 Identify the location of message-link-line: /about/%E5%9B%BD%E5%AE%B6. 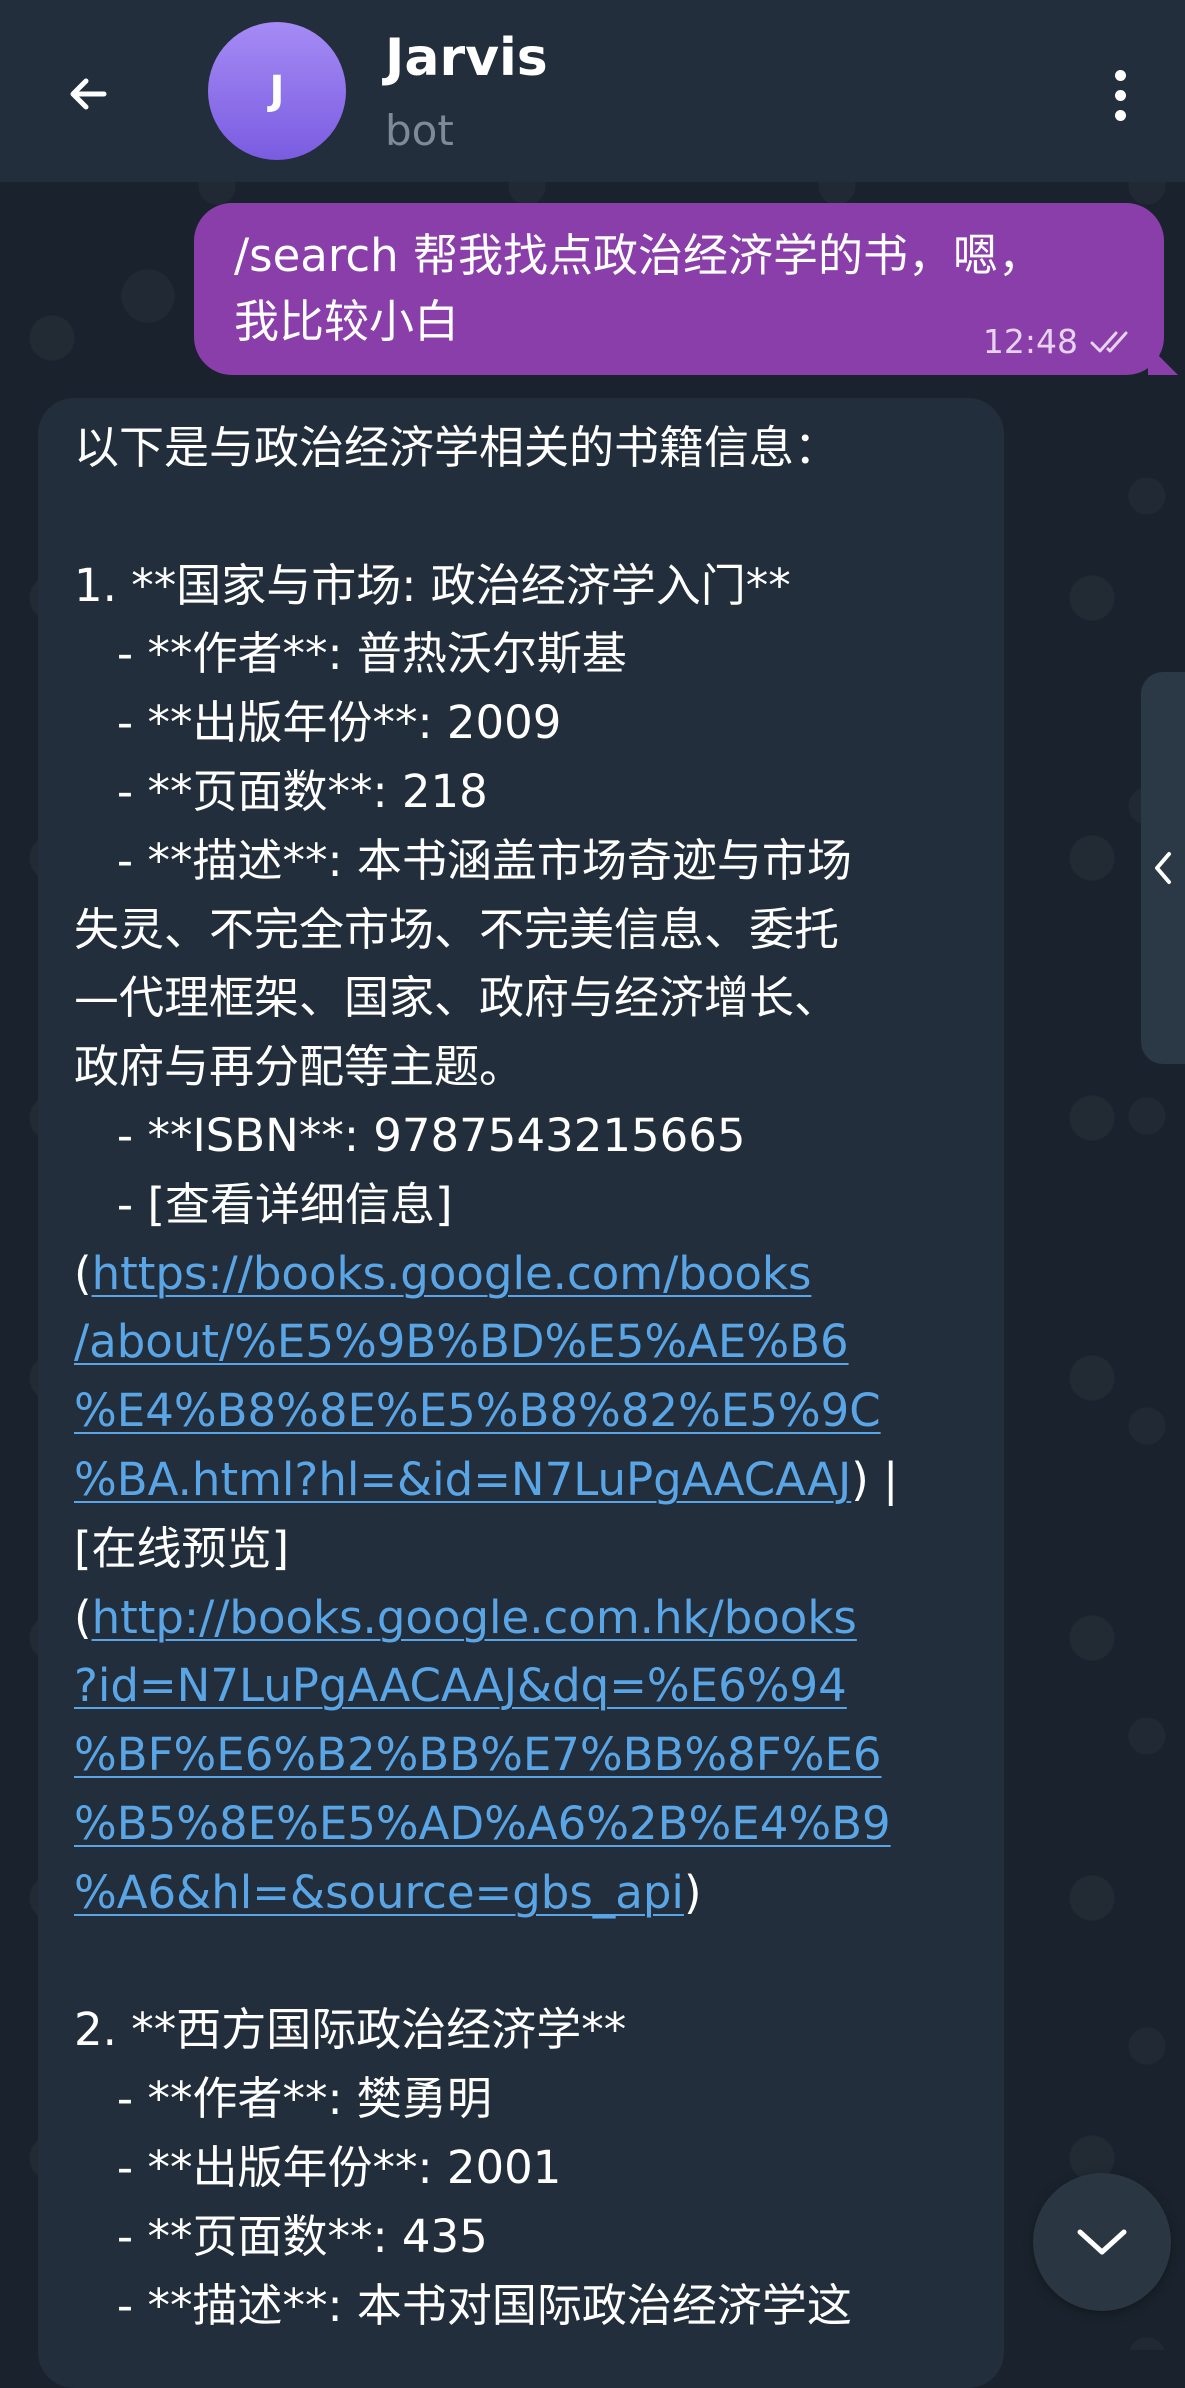
(529, 1342).